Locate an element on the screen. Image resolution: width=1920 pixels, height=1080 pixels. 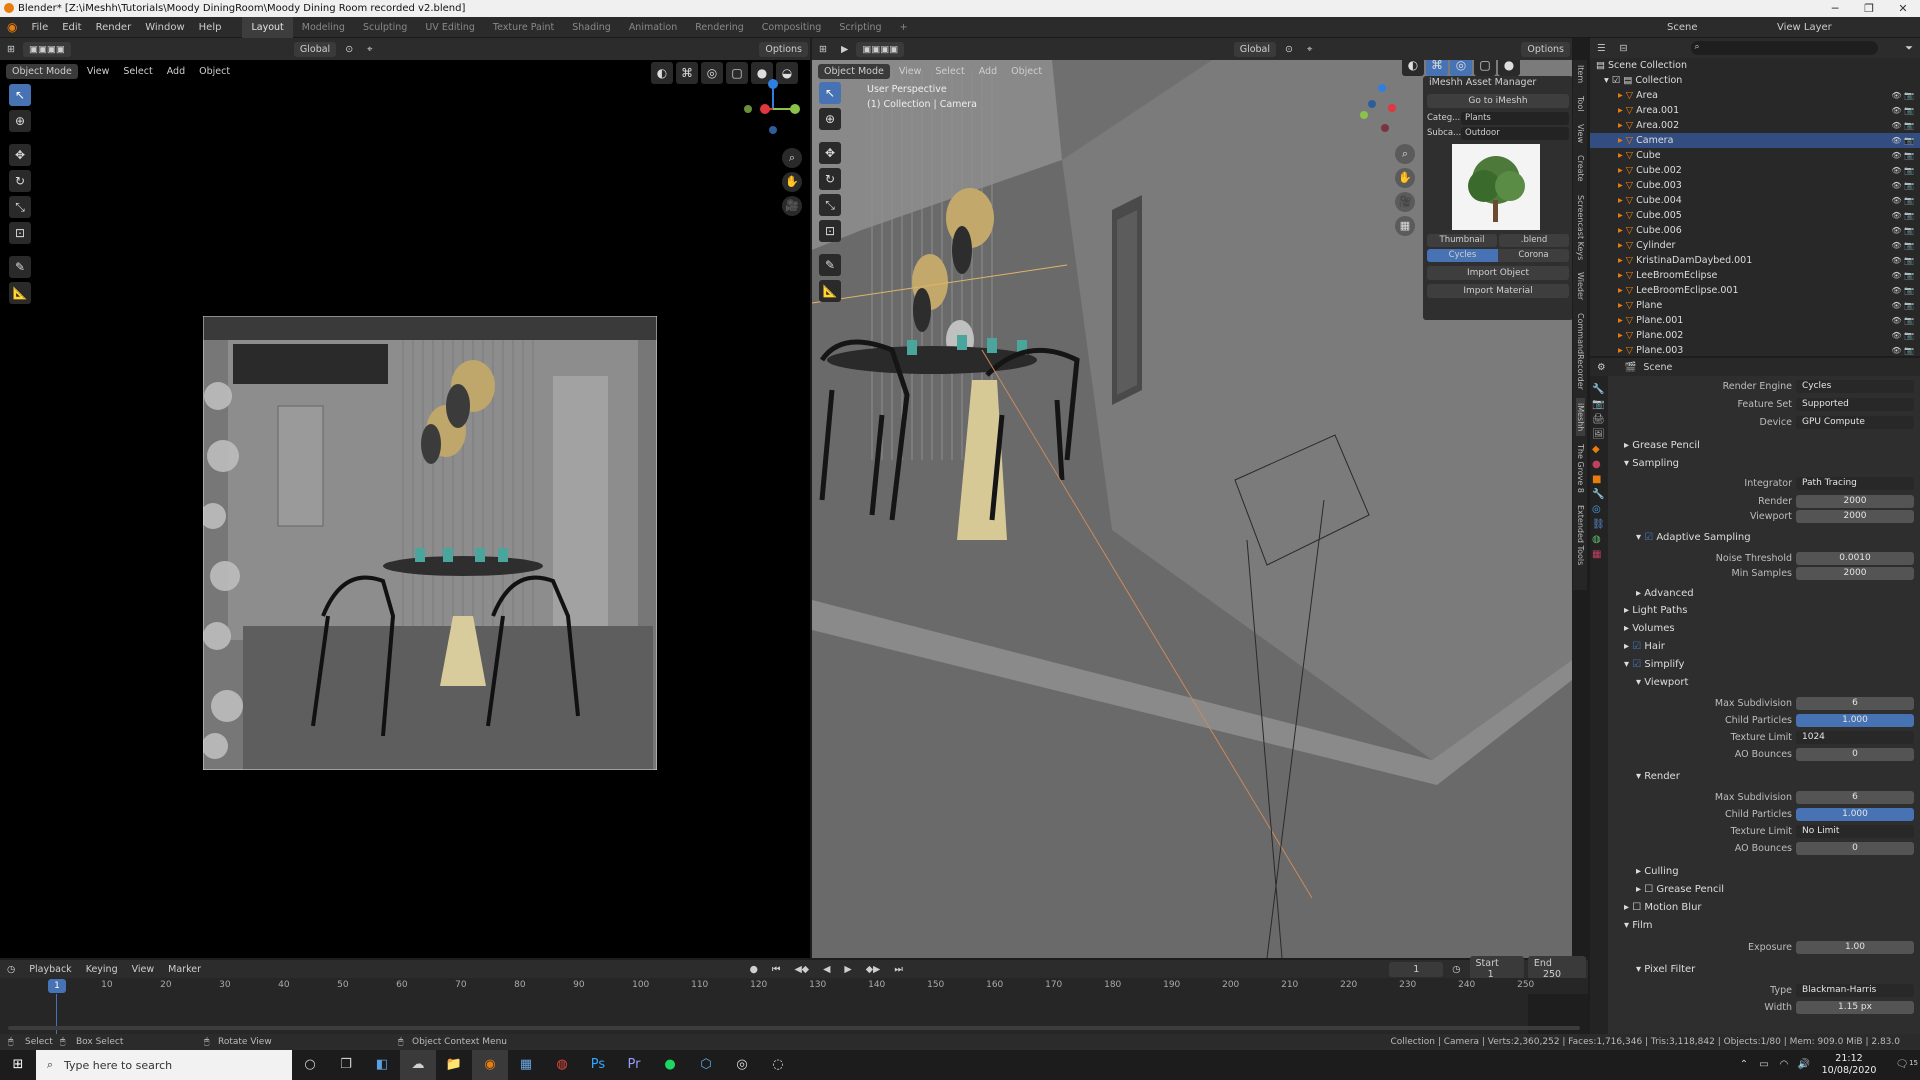
move-tool-icon-r: ✥ is located at coordinates (830, 153).